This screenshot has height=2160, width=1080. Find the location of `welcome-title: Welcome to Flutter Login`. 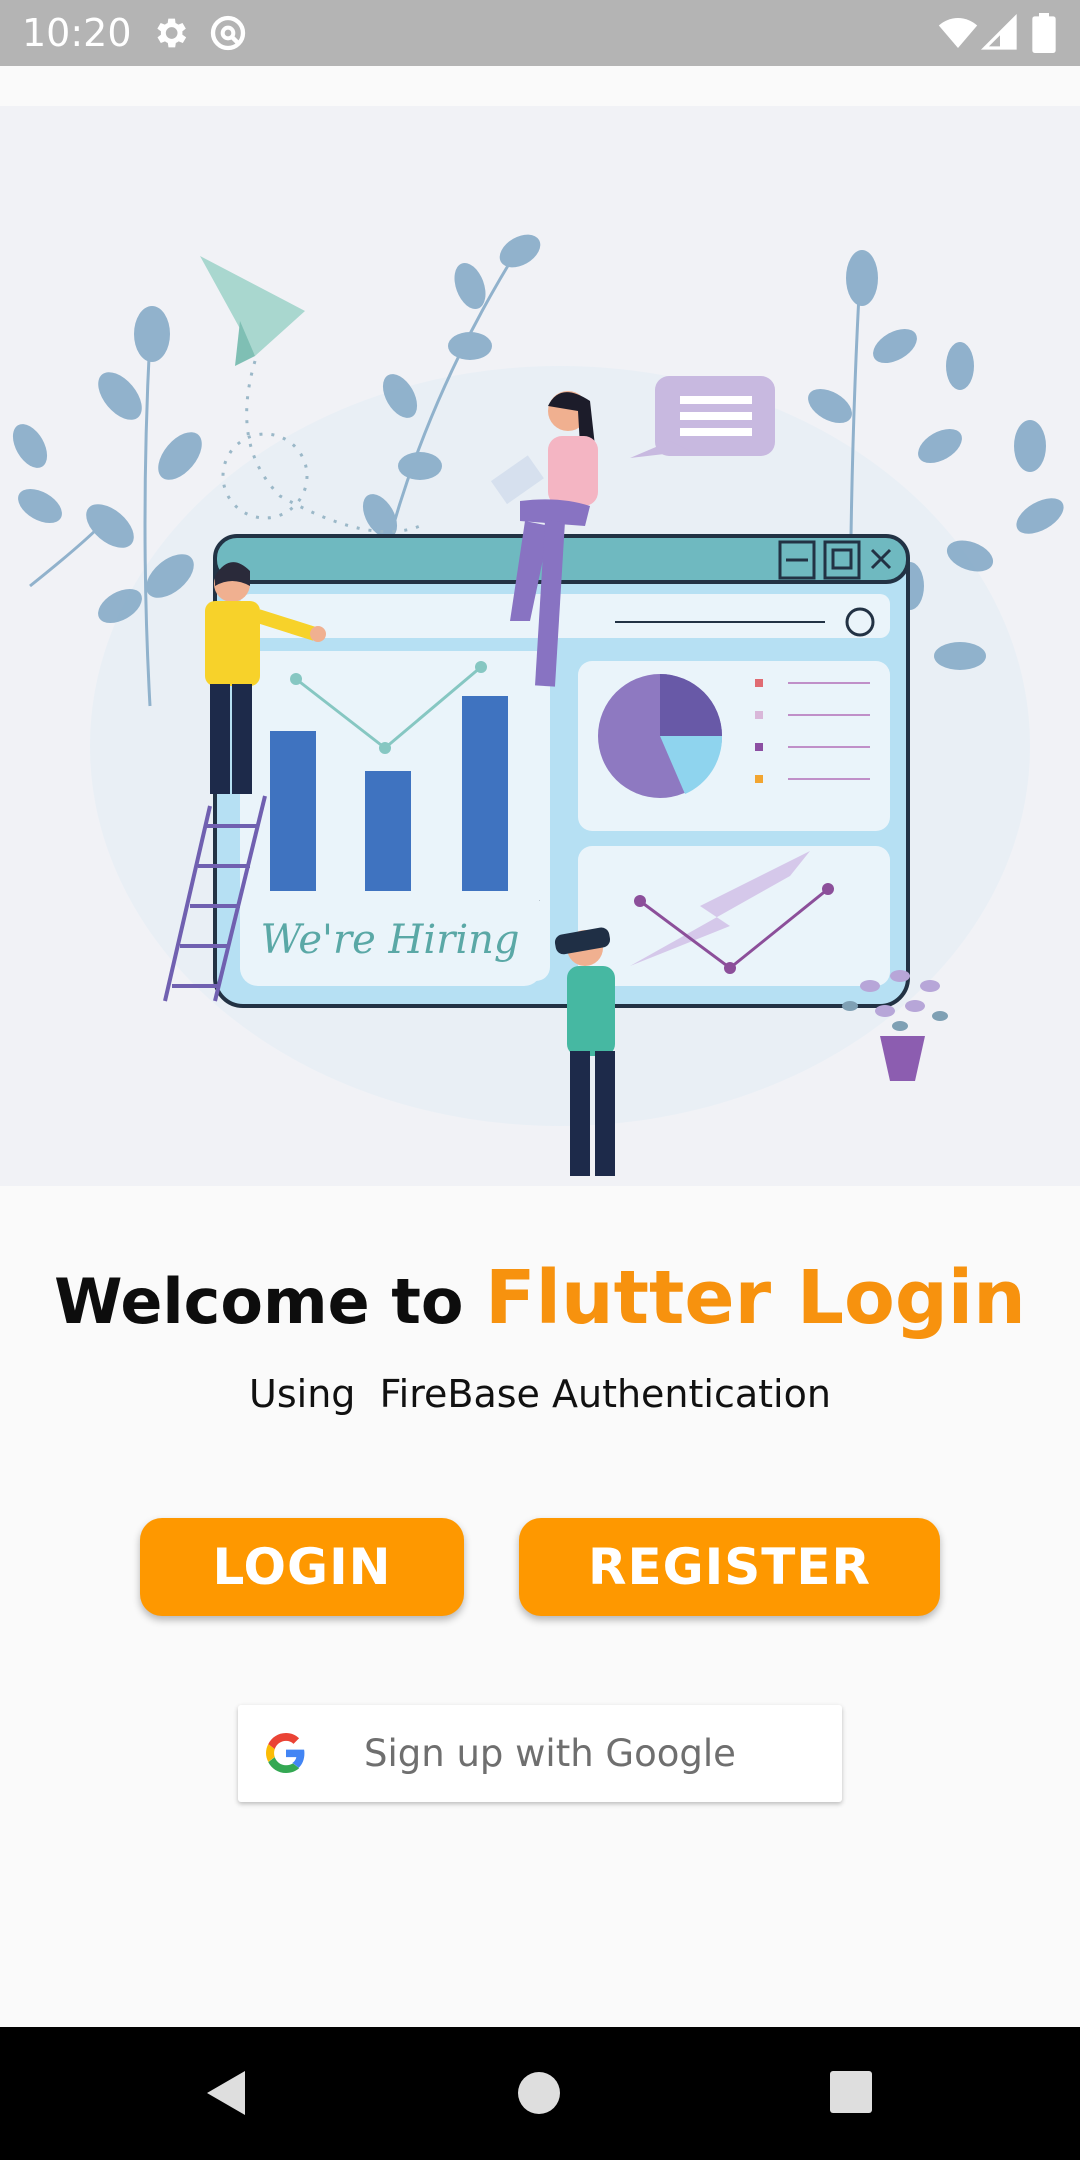

welcome-title: Welcome to Flutter Login is located at coordinates (540, 1298).